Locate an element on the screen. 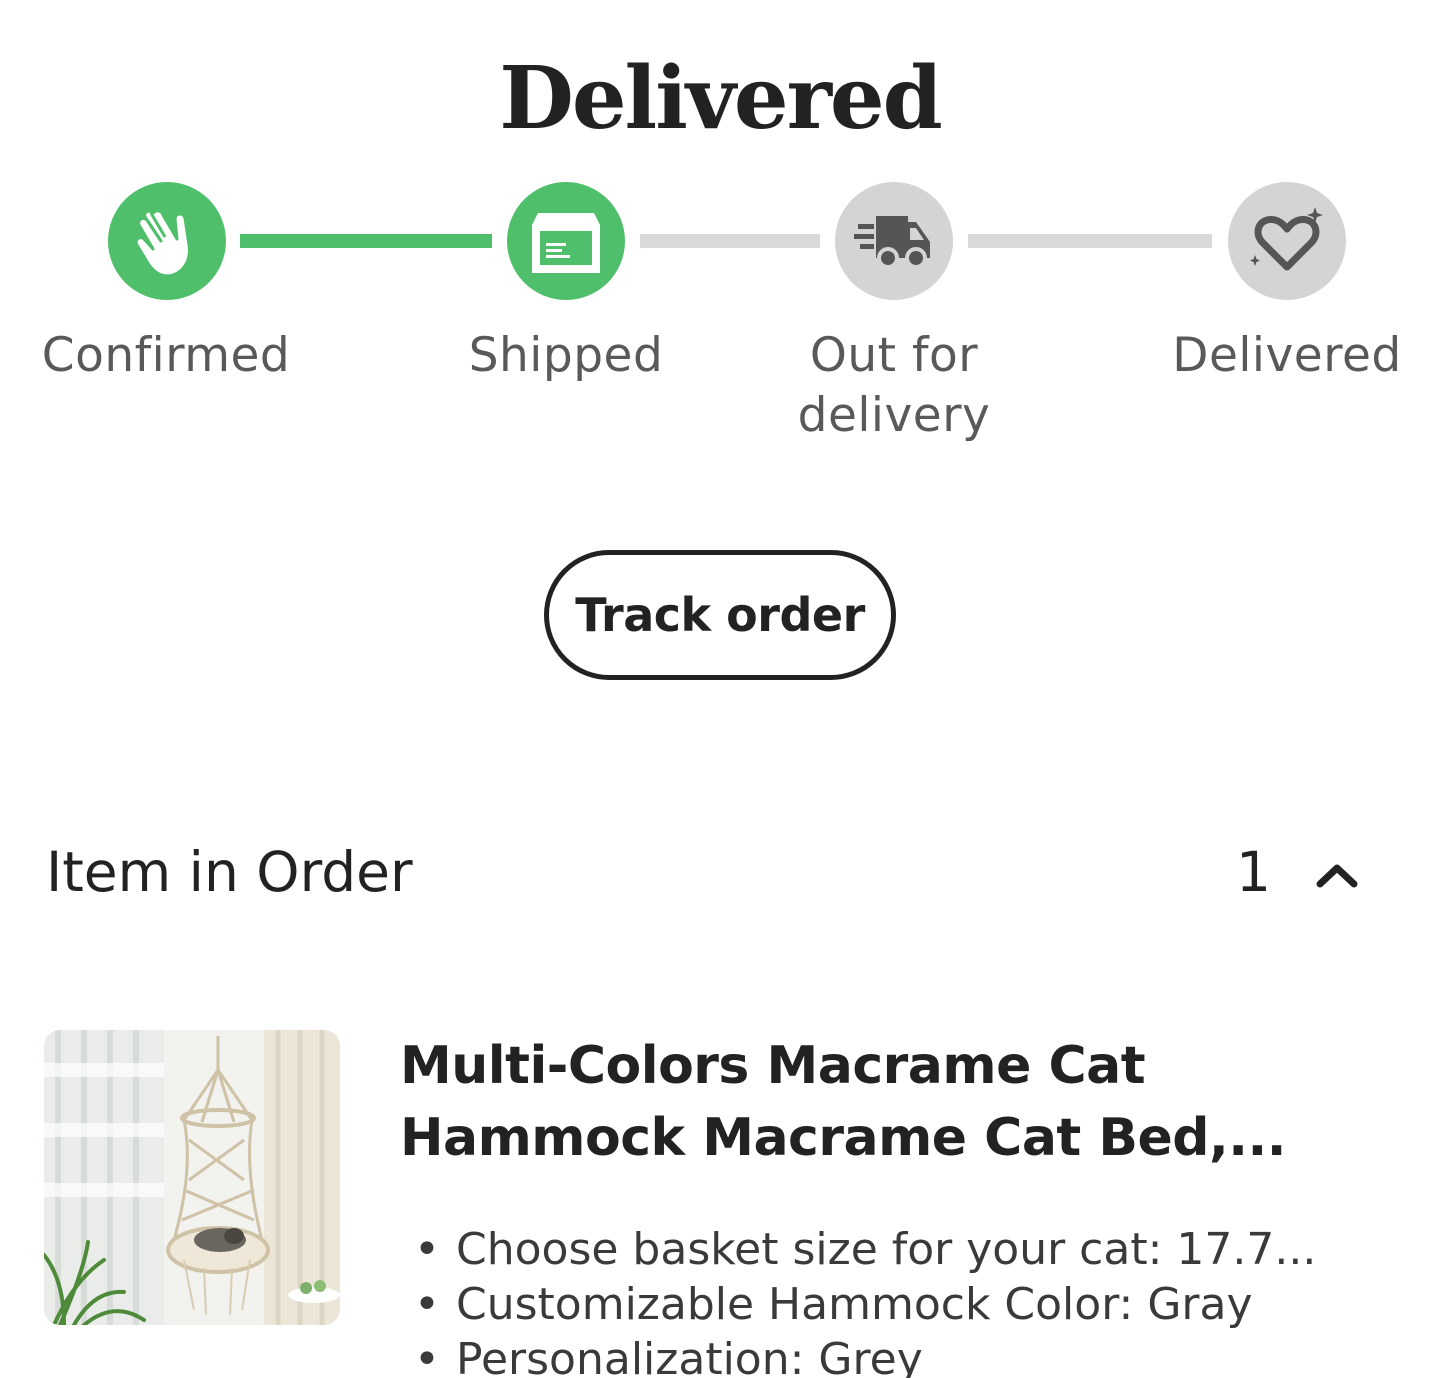  chevron-up-icon is located at coordinates (1337, 876).